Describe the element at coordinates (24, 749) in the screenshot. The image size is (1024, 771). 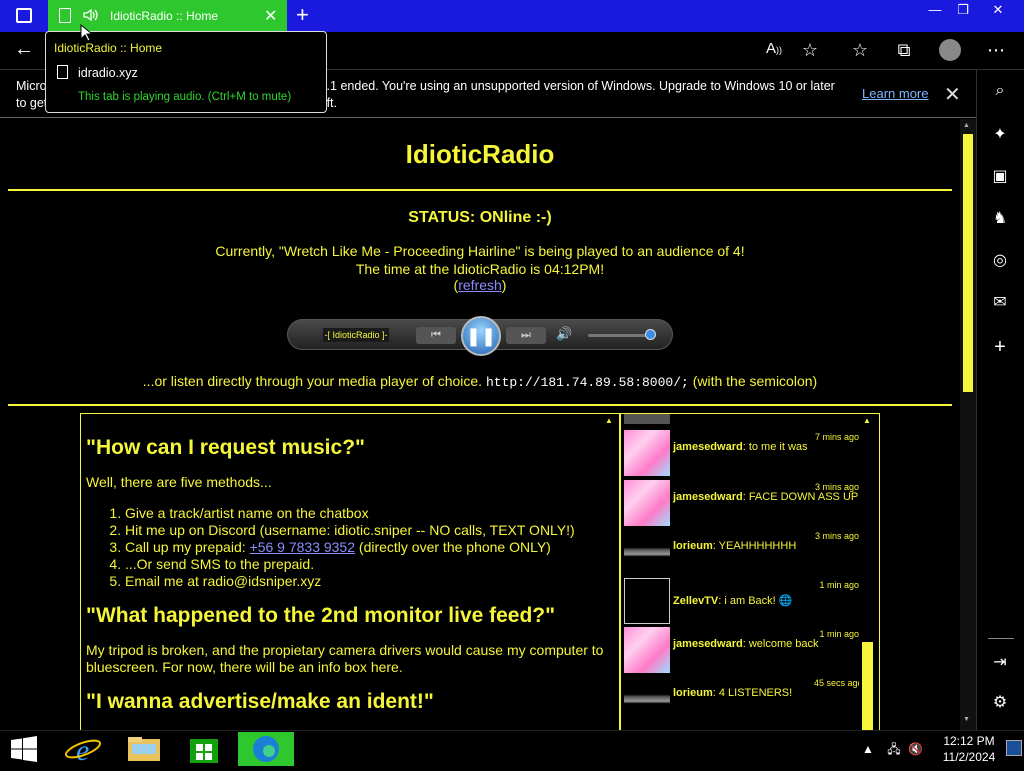
I see `windows-start-icon` at that location.